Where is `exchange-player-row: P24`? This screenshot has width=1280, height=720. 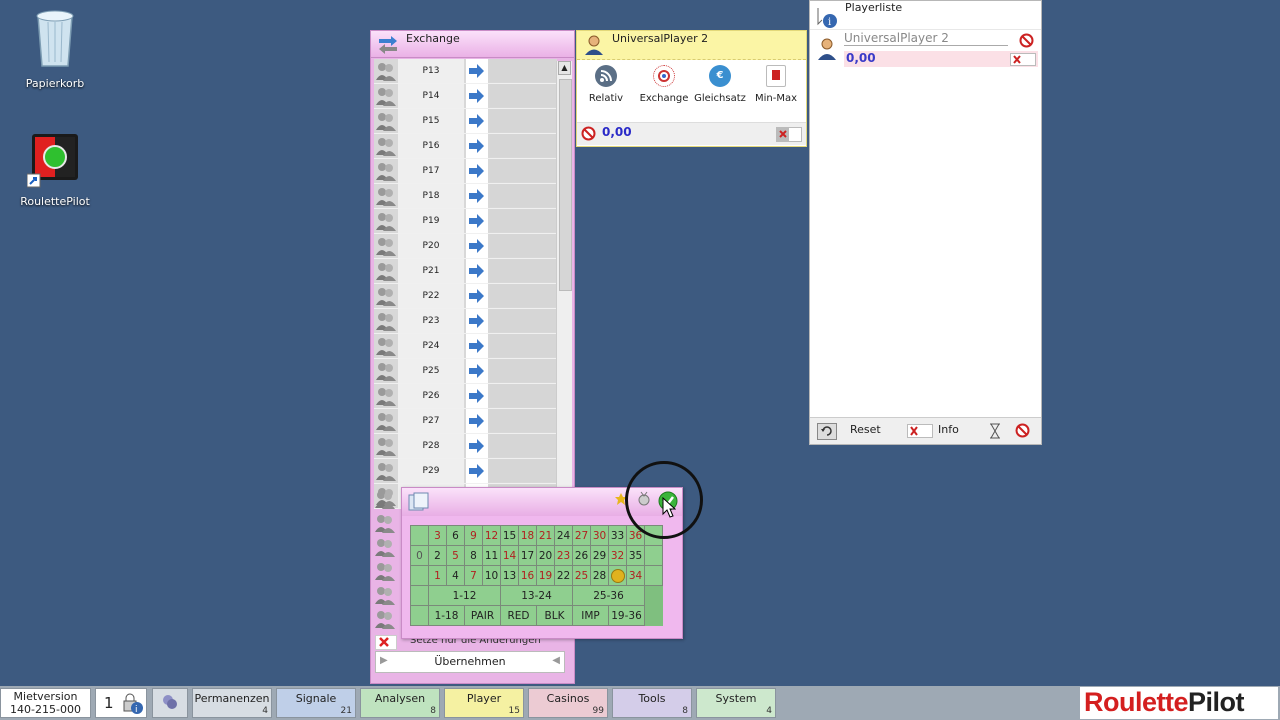
exchange-player-row: P24 is located at coordinates (465, 346).